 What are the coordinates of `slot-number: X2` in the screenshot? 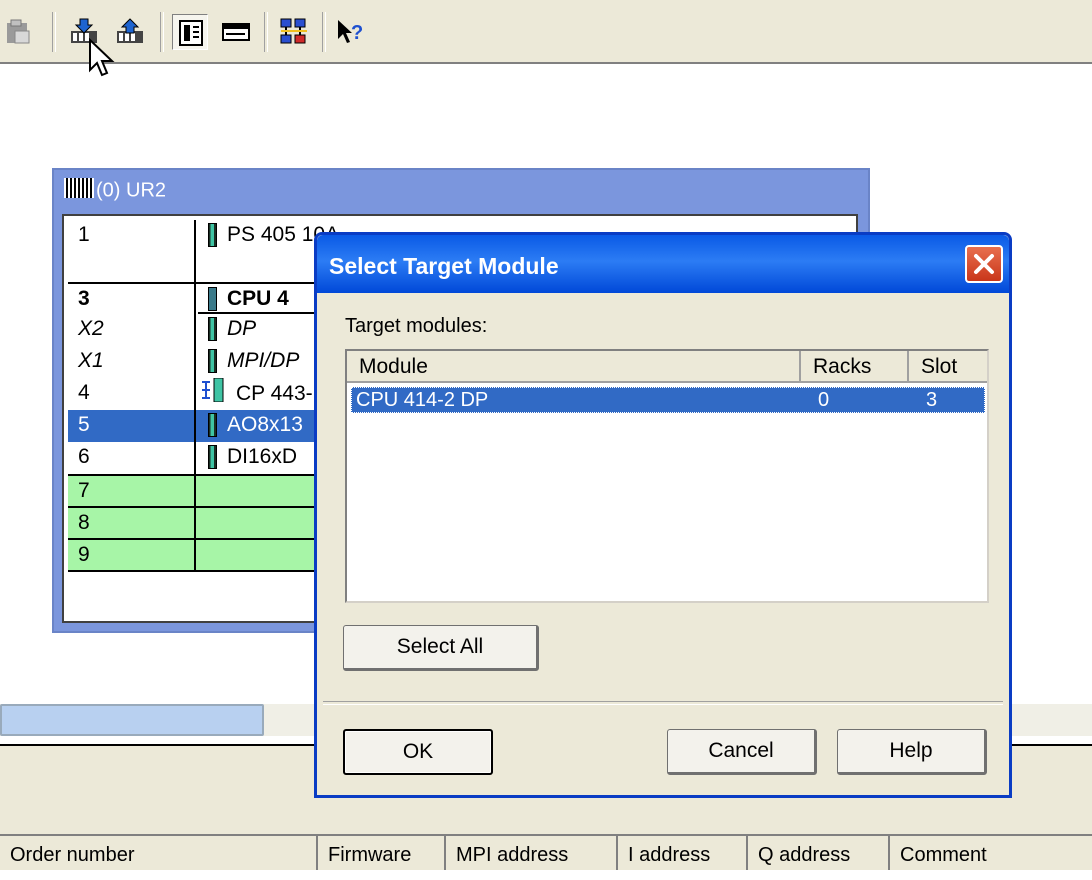 It's located at (132, 330).